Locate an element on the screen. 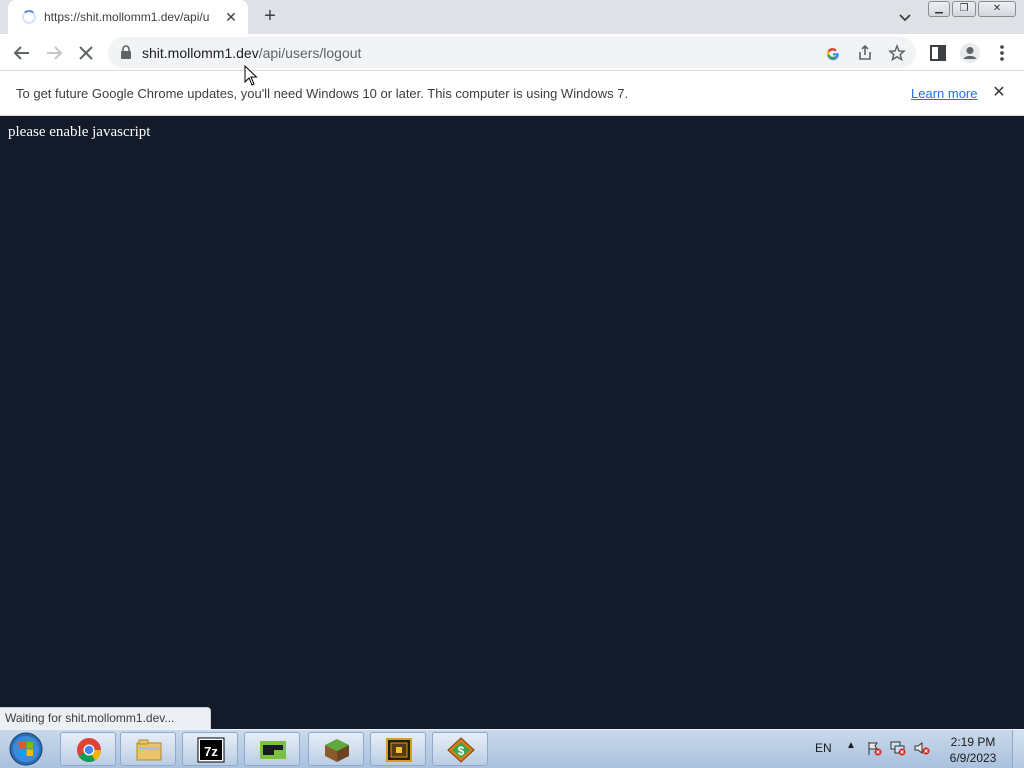  bookmark-star-icon is located at coordinates (897, 53).